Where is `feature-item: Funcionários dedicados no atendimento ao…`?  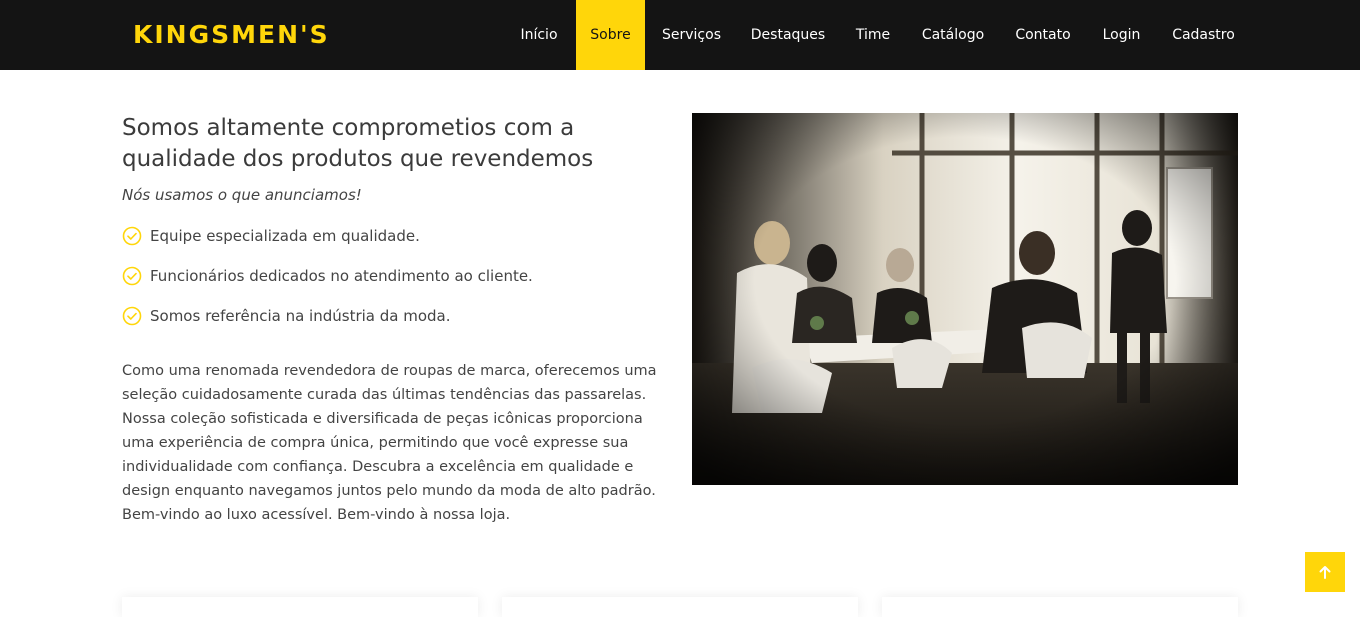
feature-item: Funcionários dedicados no atendimento ao… is located at coordinates (327, 286).